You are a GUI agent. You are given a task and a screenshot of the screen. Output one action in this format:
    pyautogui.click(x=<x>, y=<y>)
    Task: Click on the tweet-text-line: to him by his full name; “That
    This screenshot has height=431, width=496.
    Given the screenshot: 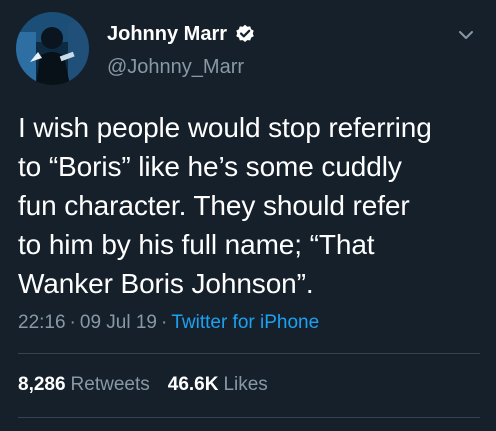 What is the action you would take?
    pyautogui.click(x=196, y=244)
    